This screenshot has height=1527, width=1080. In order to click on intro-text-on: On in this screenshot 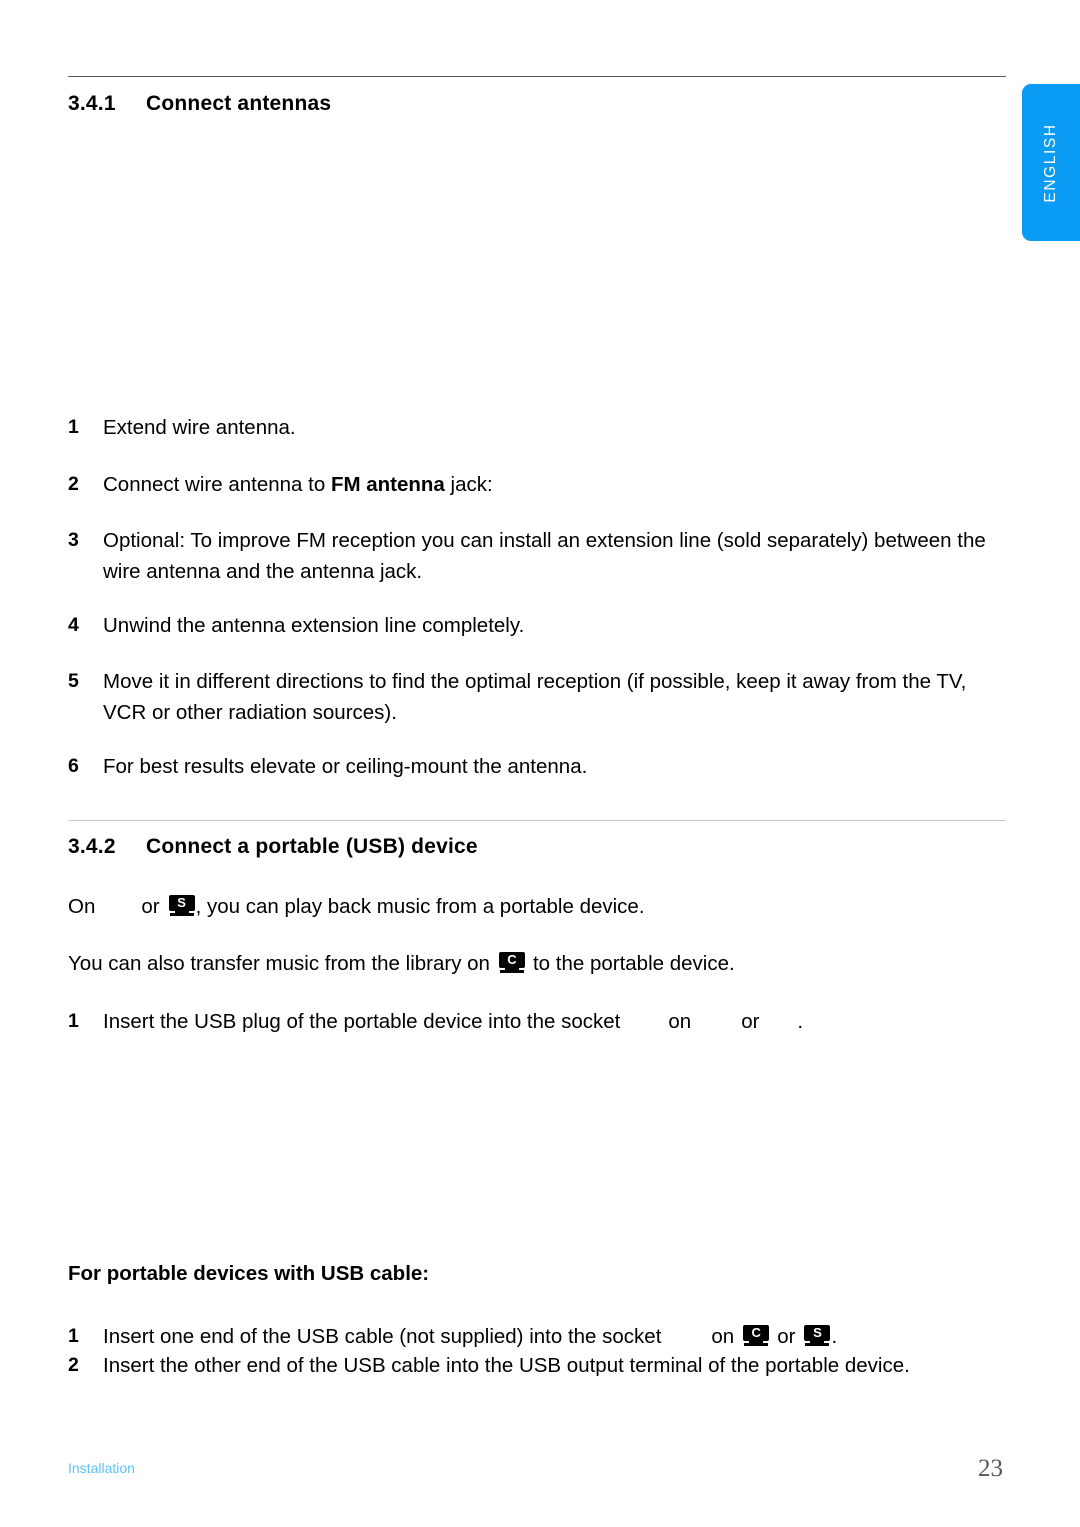, I will do `click(82, 906)`.